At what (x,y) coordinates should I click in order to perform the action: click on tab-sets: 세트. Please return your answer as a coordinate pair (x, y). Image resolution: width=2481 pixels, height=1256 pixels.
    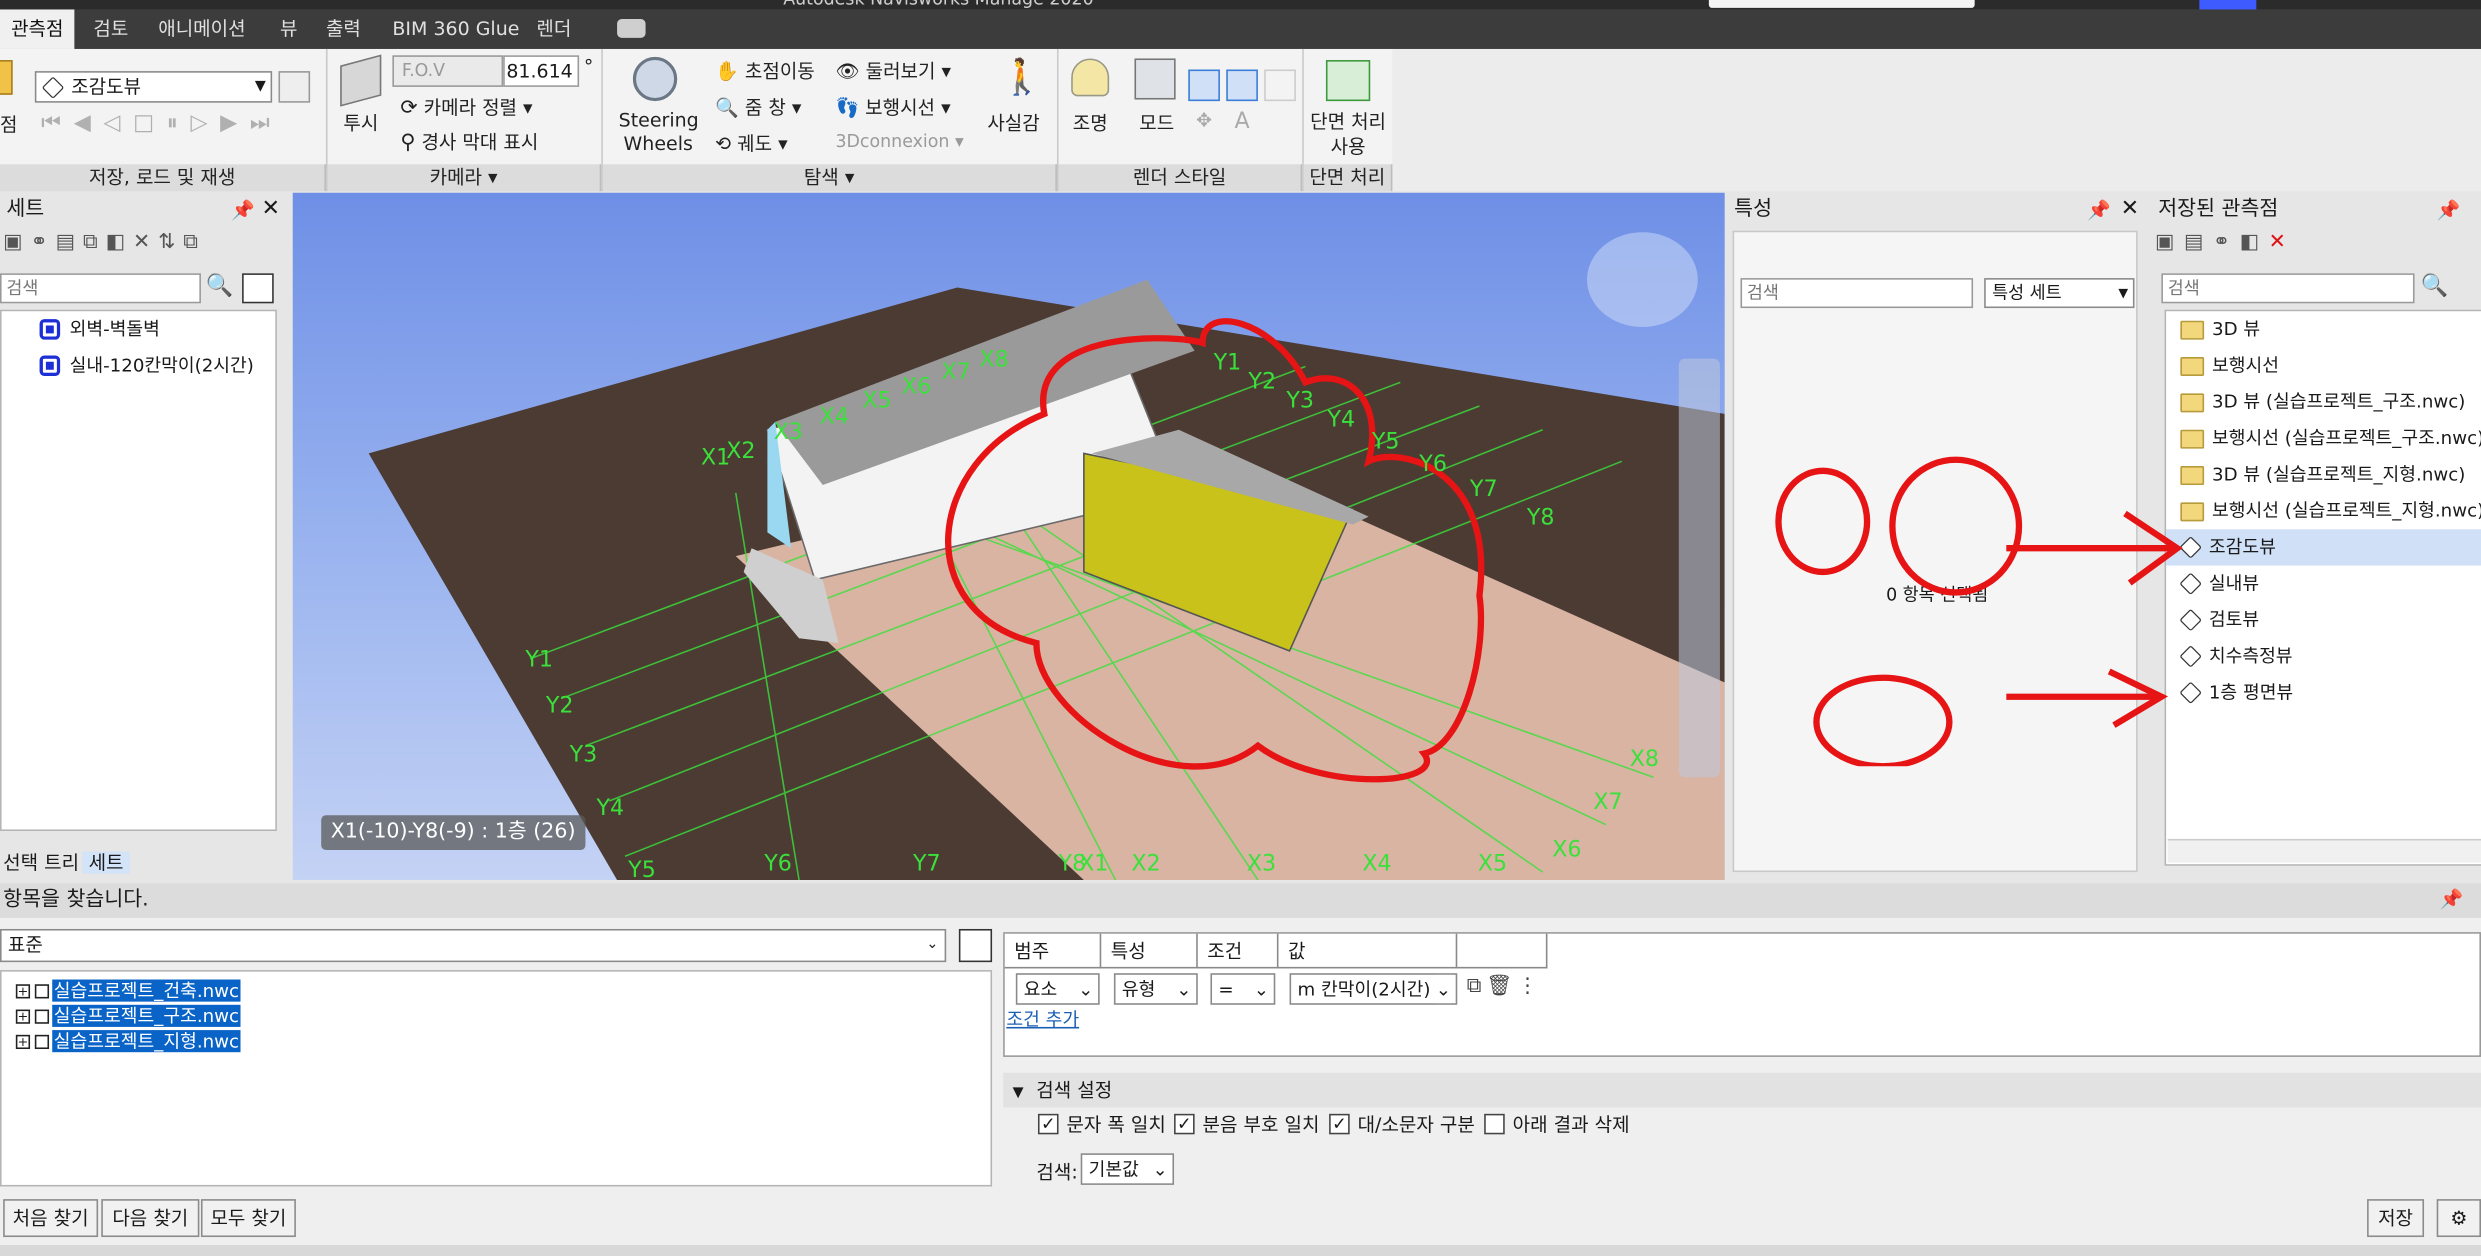
    Looking at the image, I should click on (106, 862).